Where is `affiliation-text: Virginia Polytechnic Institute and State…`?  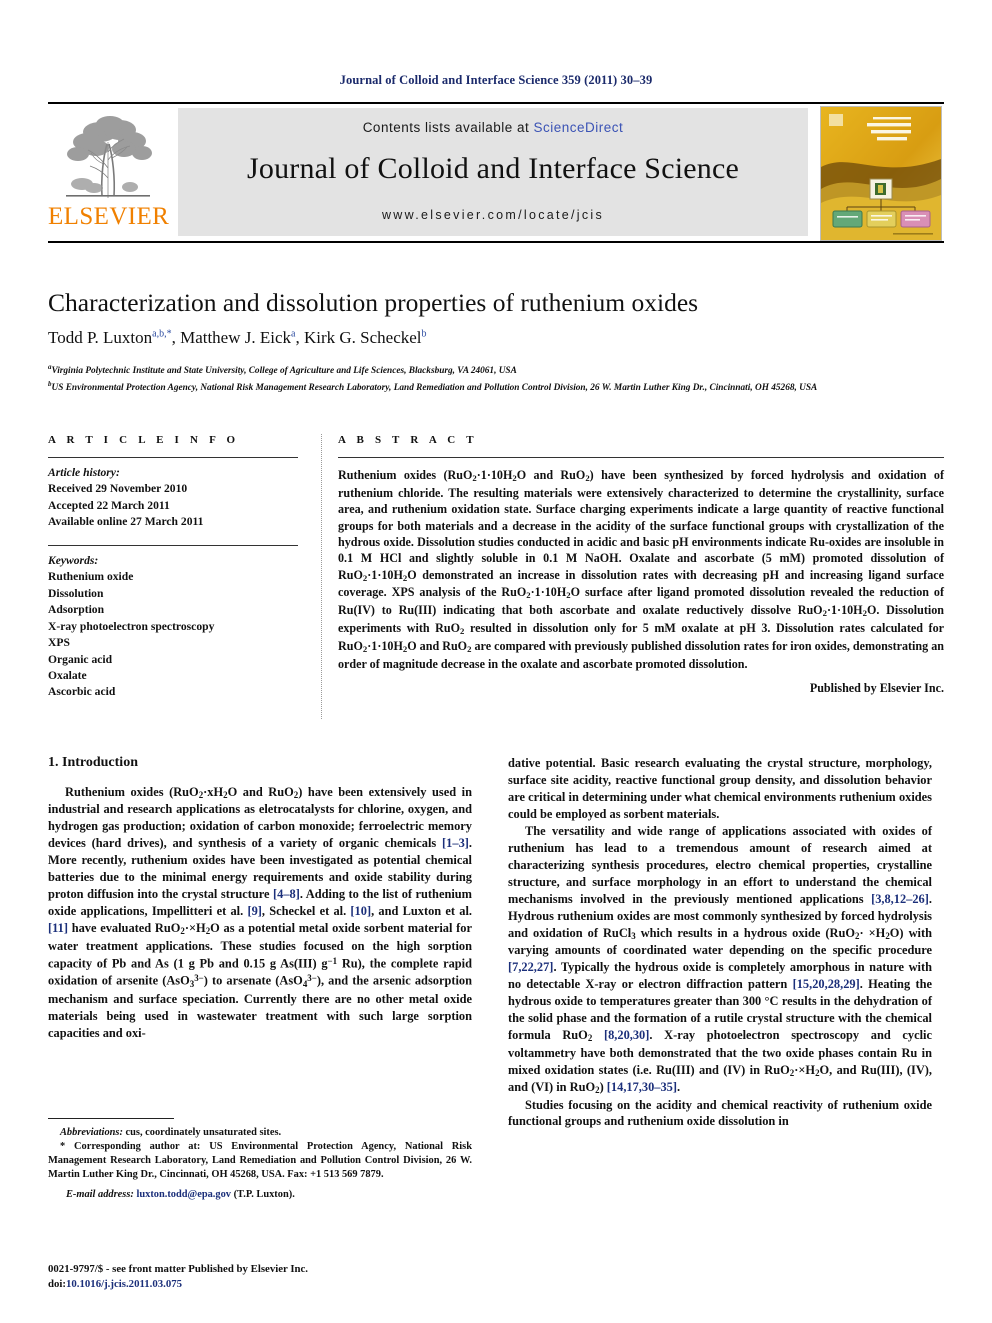
affiliation-text: Virginia Polytechnic Institute and State… is located at coordinates (284, 371).